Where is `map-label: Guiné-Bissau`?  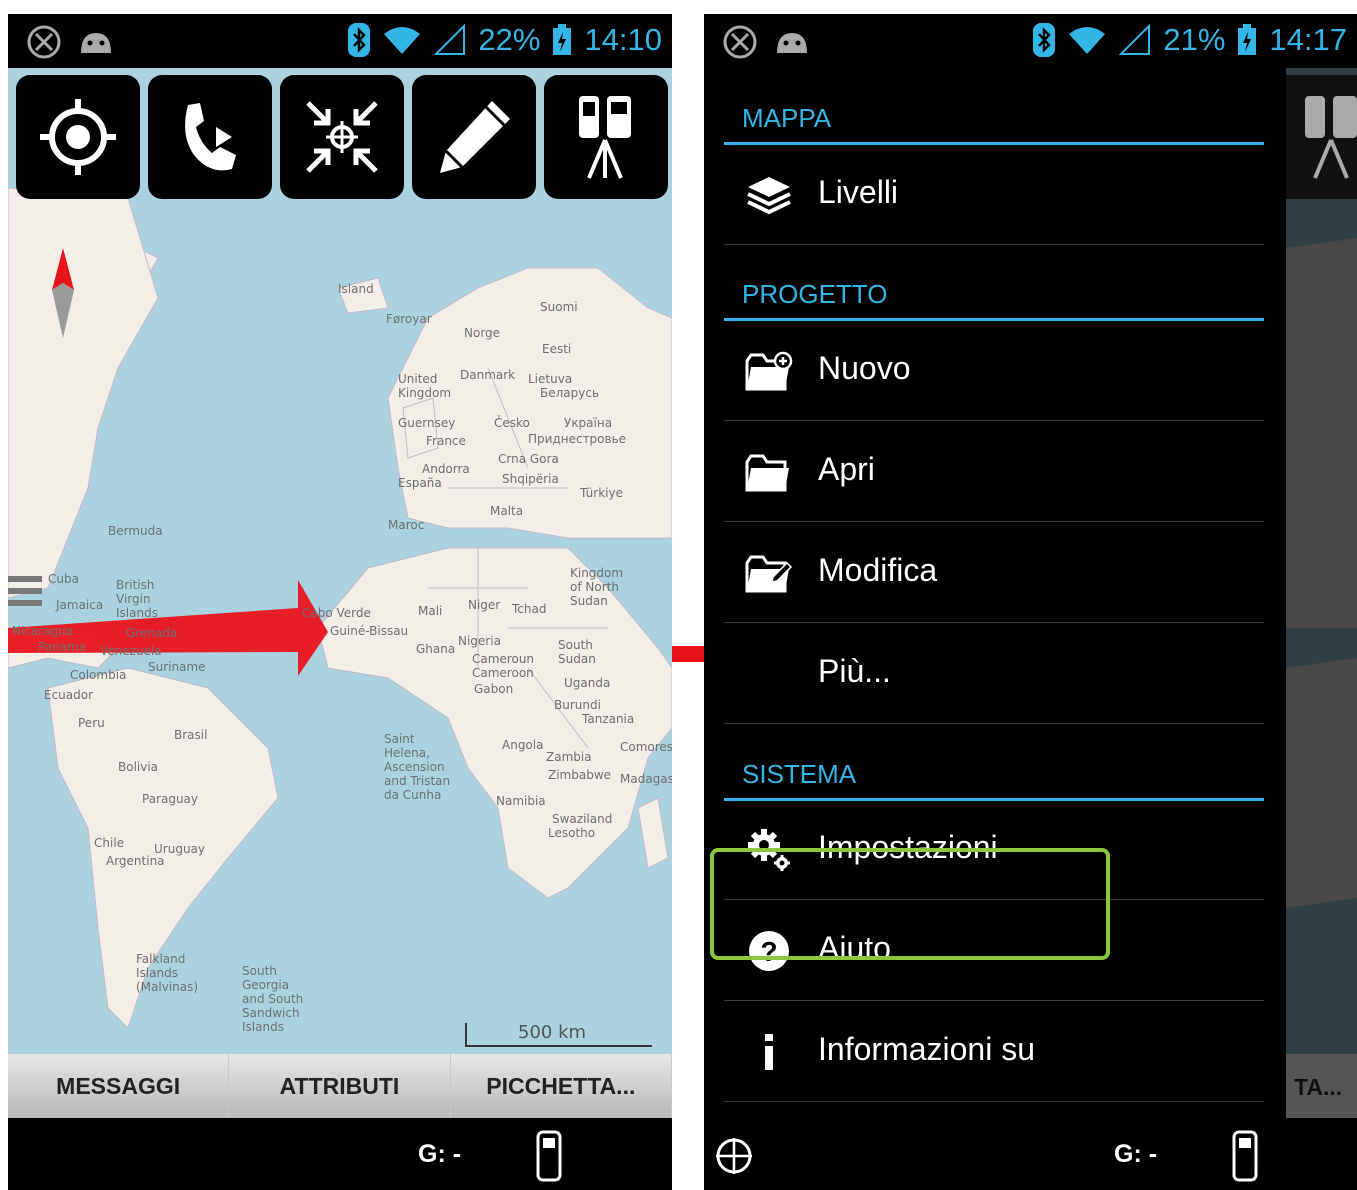
map-label: Guiné-Bissau is located at coordinates (369, 631).